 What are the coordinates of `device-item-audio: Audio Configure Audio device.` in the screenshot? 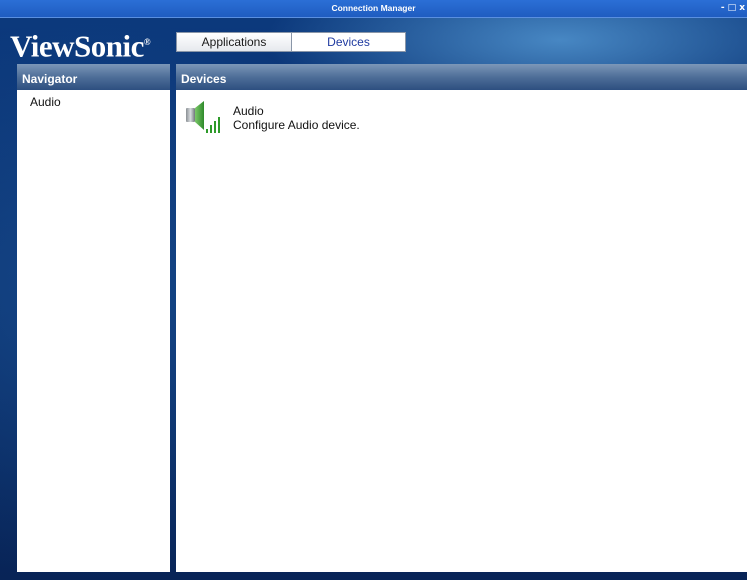 It's located at (335, 120).